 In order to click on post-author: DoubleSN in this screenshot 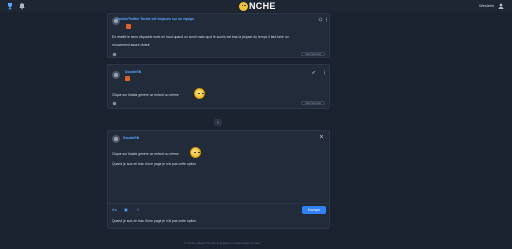, I will do `click(133, 72)`.